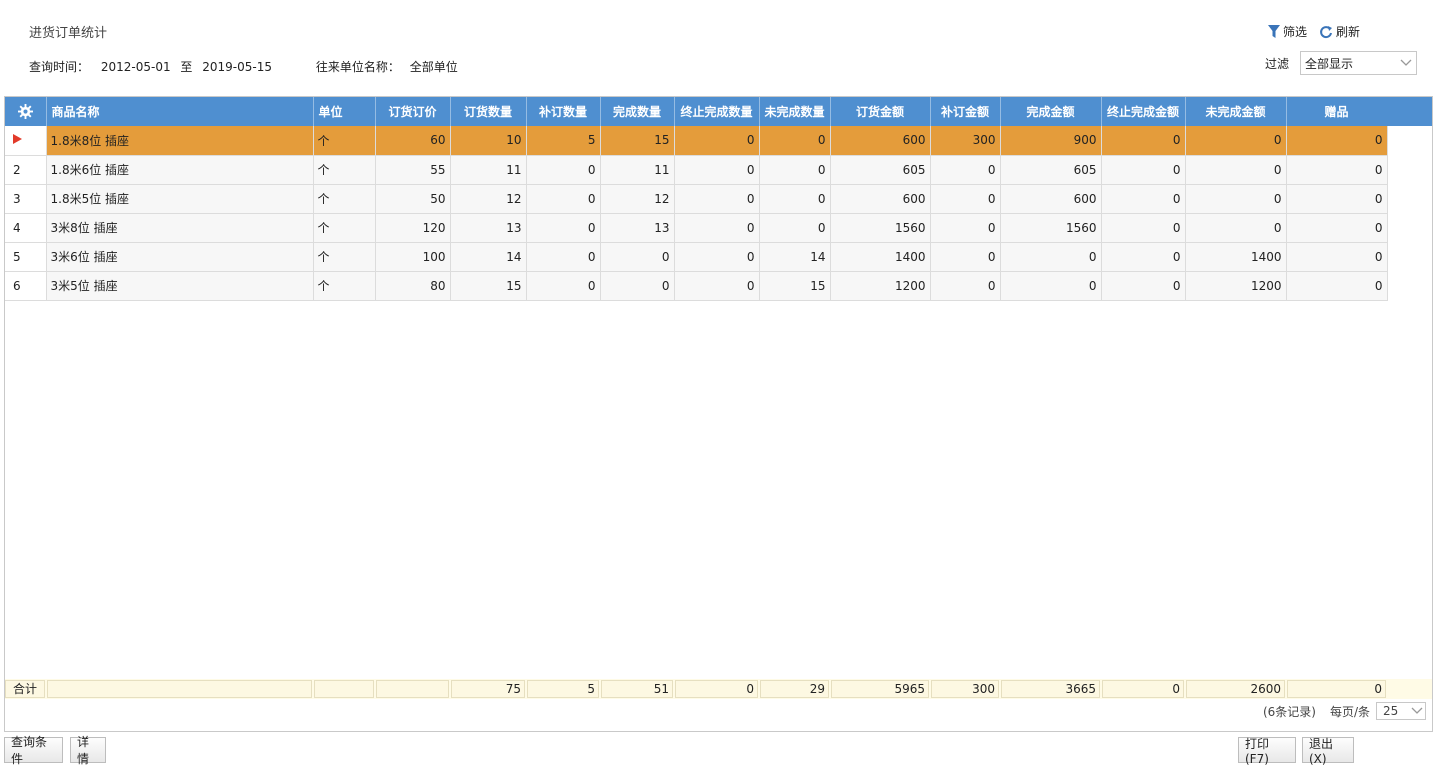 This screenshot has height=778, width=1454. Describe the element at coordinates (880, 170) in the screenshot. I see `cell-amount: 605` at that location.